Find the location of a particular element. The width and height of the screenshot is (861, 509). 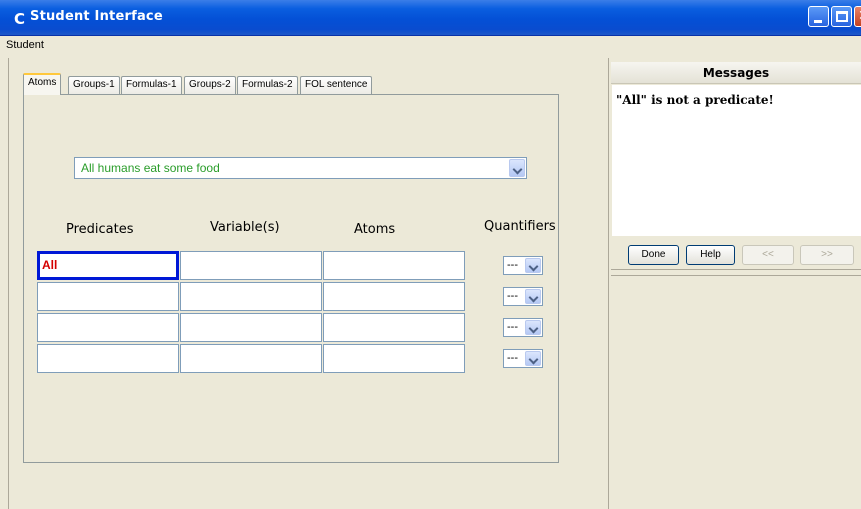

header-variables: Variable(s) is located at coordinates (245, 227).